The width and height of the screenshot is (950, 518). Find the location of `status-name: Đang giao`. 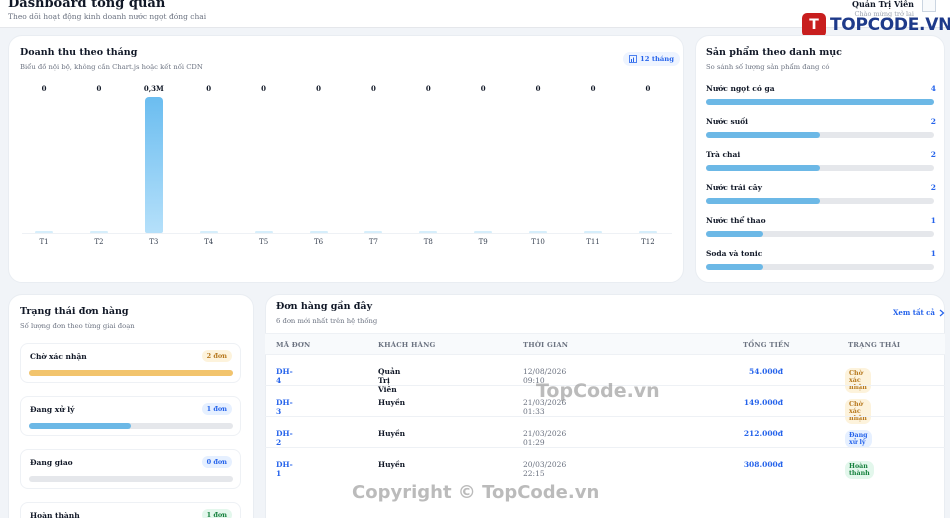

status-name: Đang giao is located at coordinates (51, 462).